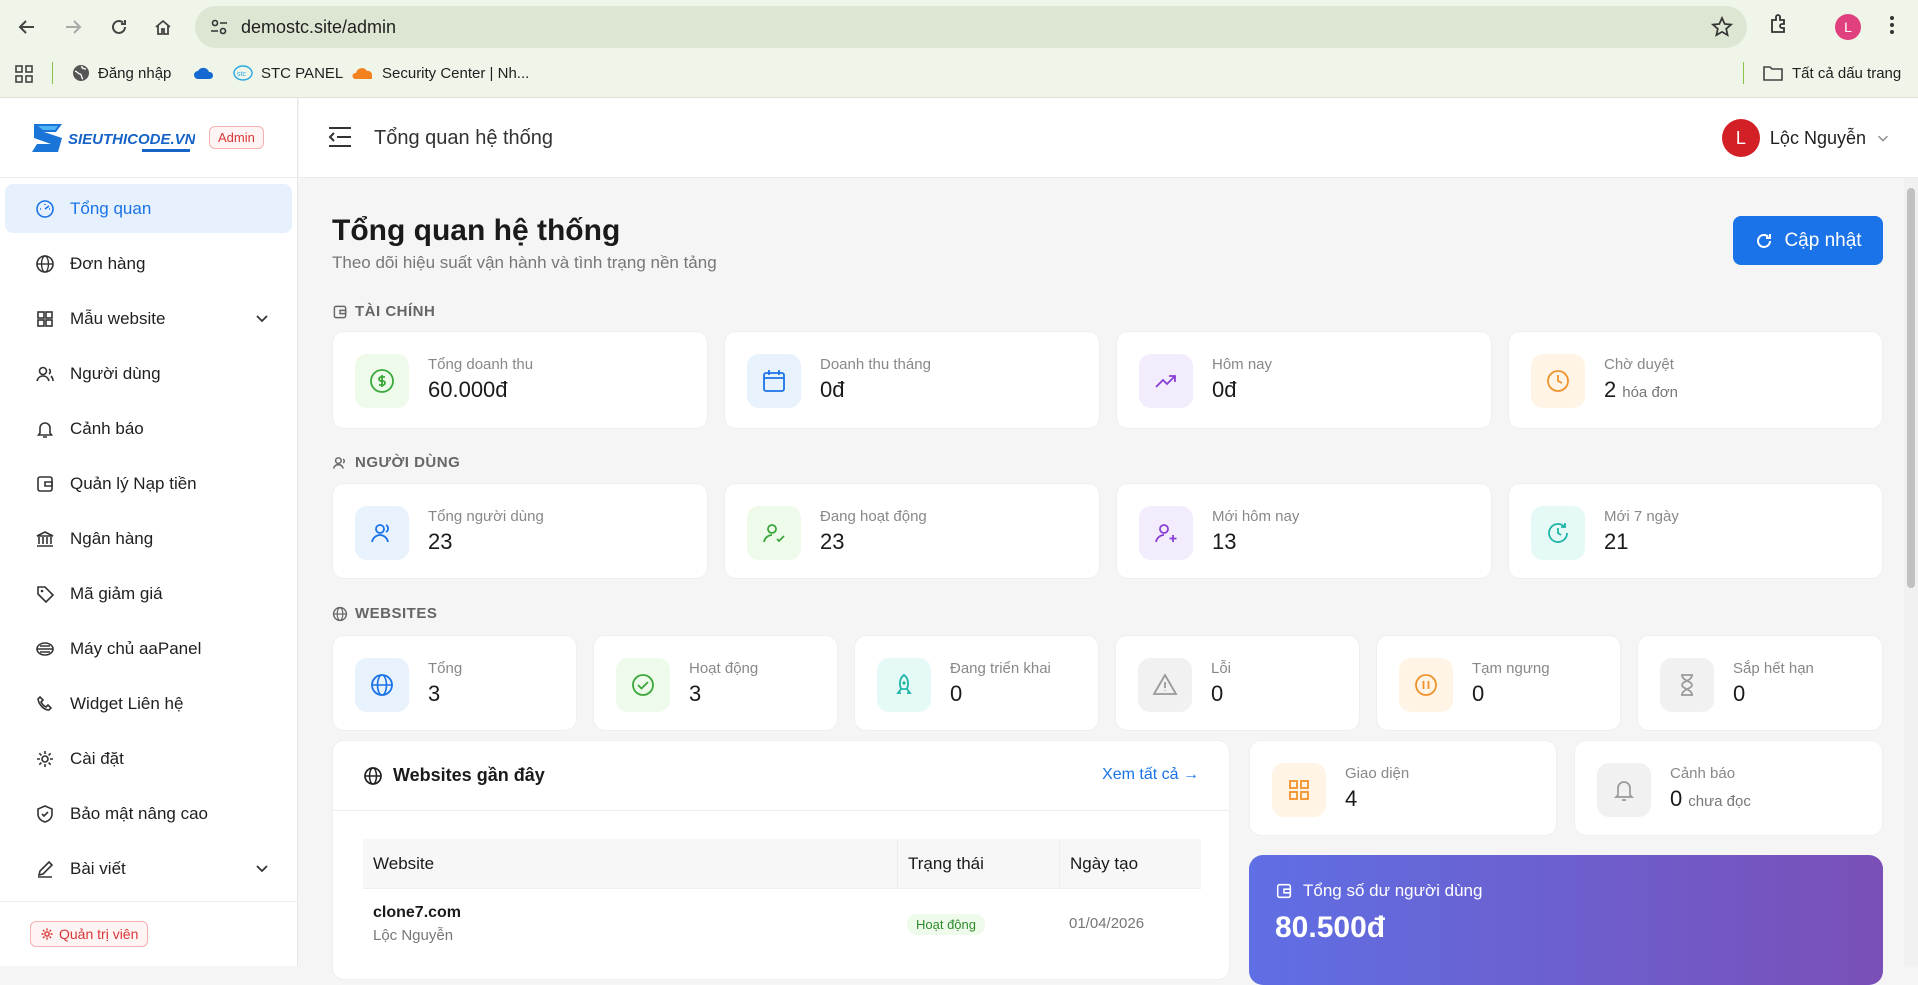 This screenshot has height=985, width=1918. What do you see at coordinates (98, 868) in the screenshot?
I see `sidebar-item-label: Bài viết` at bounding box center [98, 868].